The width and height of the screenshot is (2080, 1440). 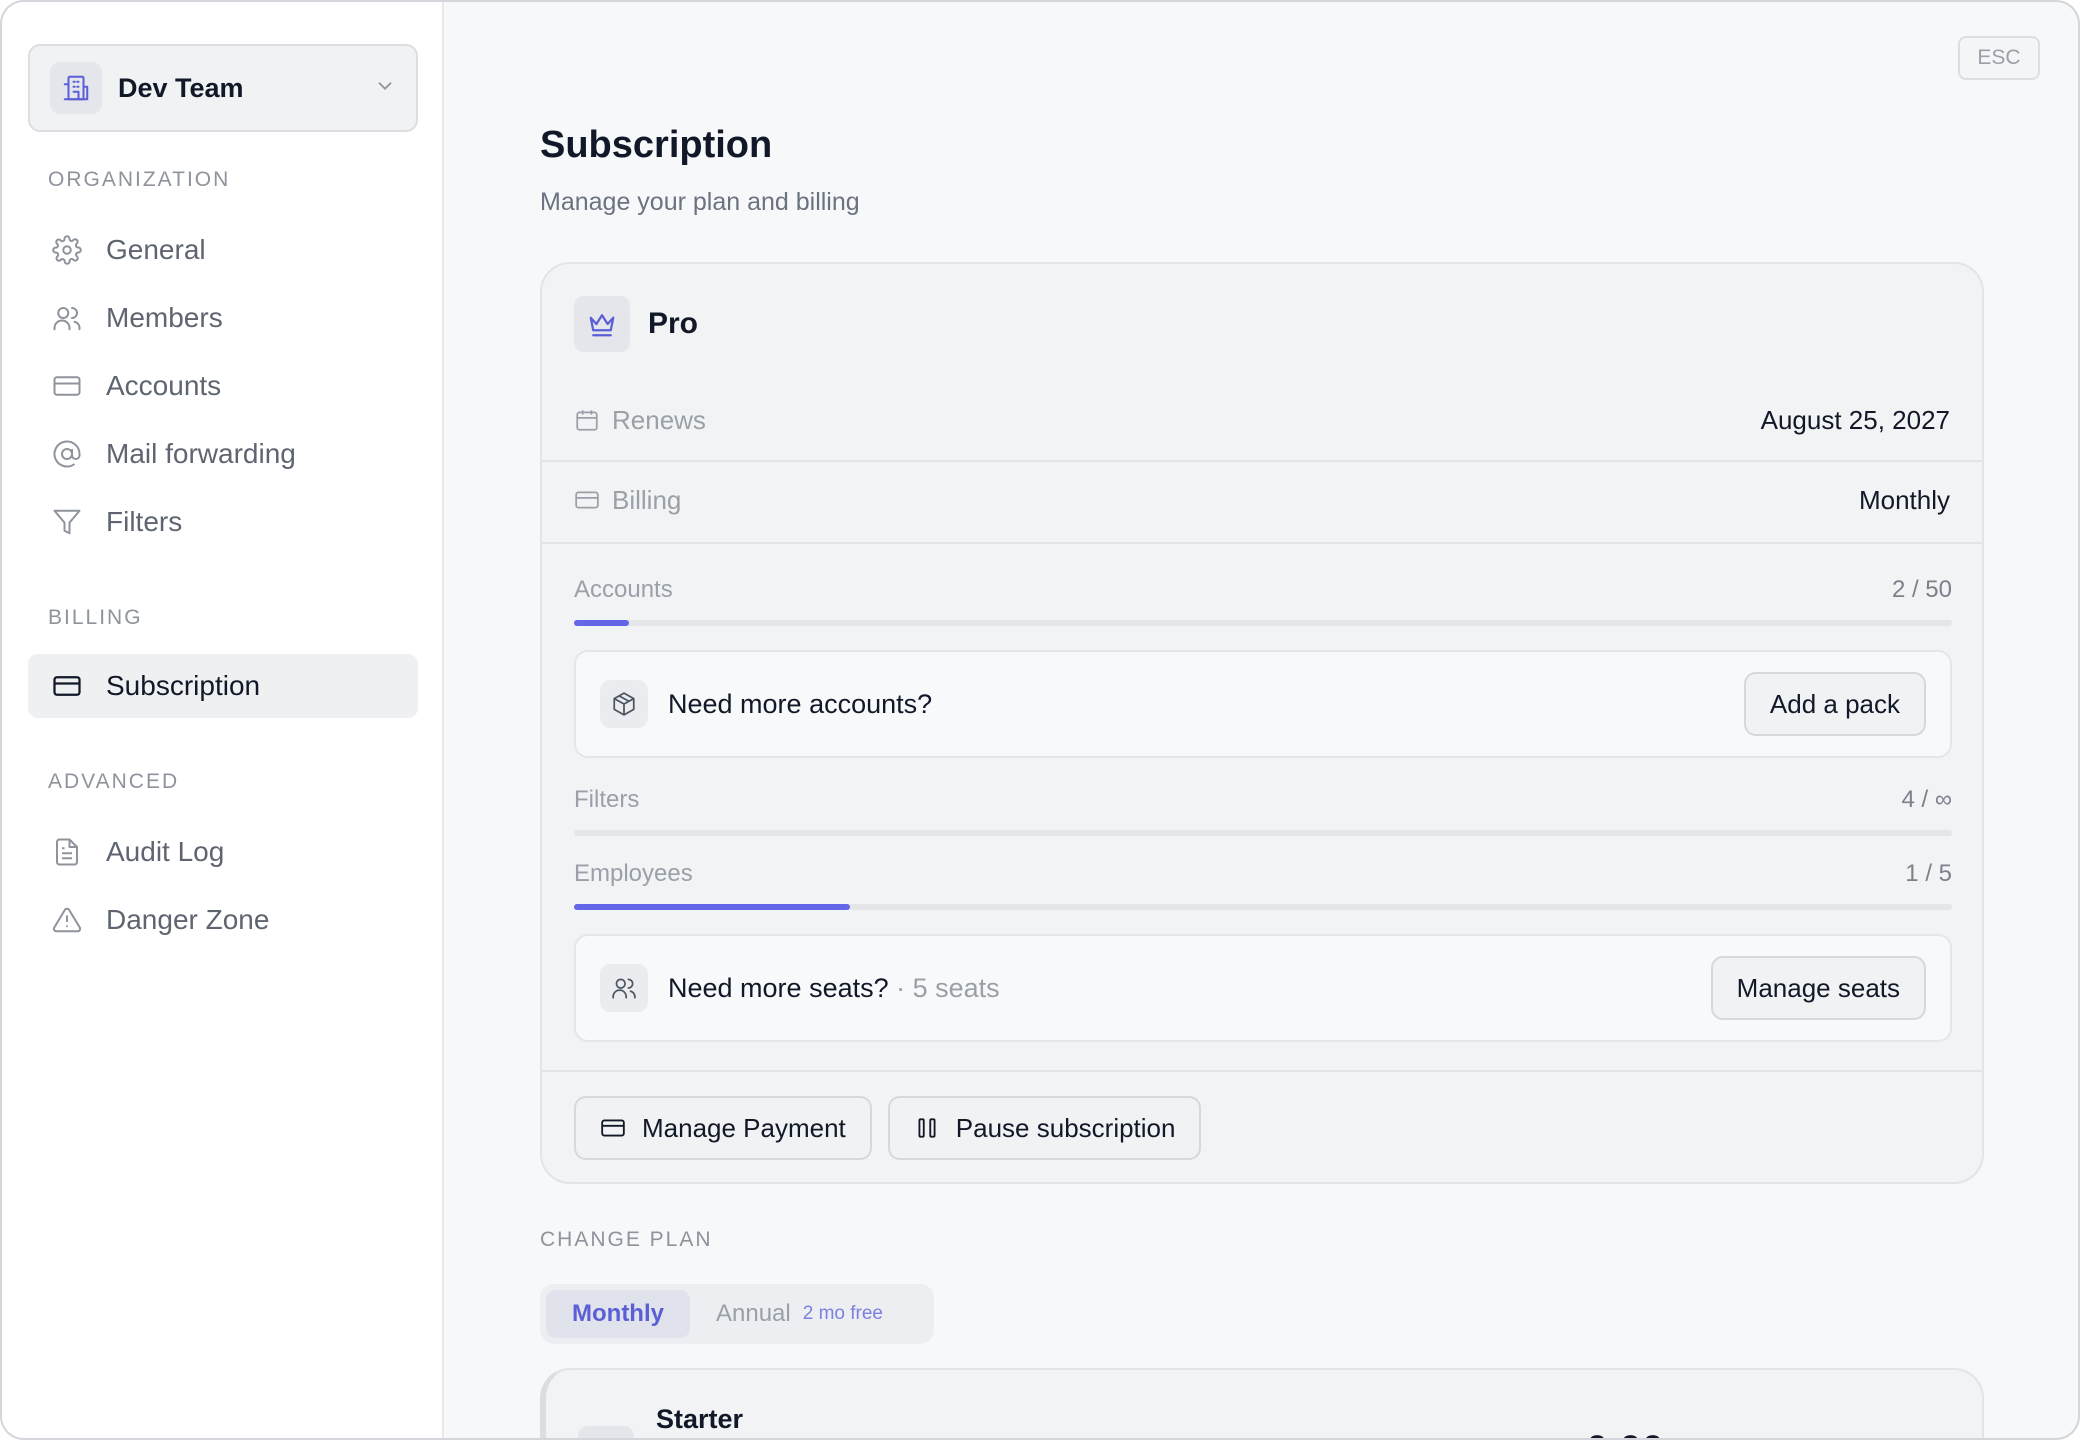 I want to click on usage-filters: Filters 4 / ∞, so click(x=1263, y=816).